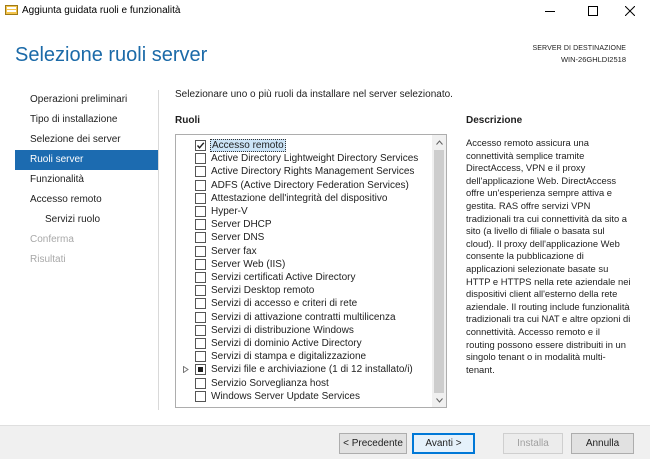 The height and width of the screenshot is (459, 650). What do you see at coordinates (158, 250) in the screenshot?
I see `nav-divider` at bounding box center [158, 250].